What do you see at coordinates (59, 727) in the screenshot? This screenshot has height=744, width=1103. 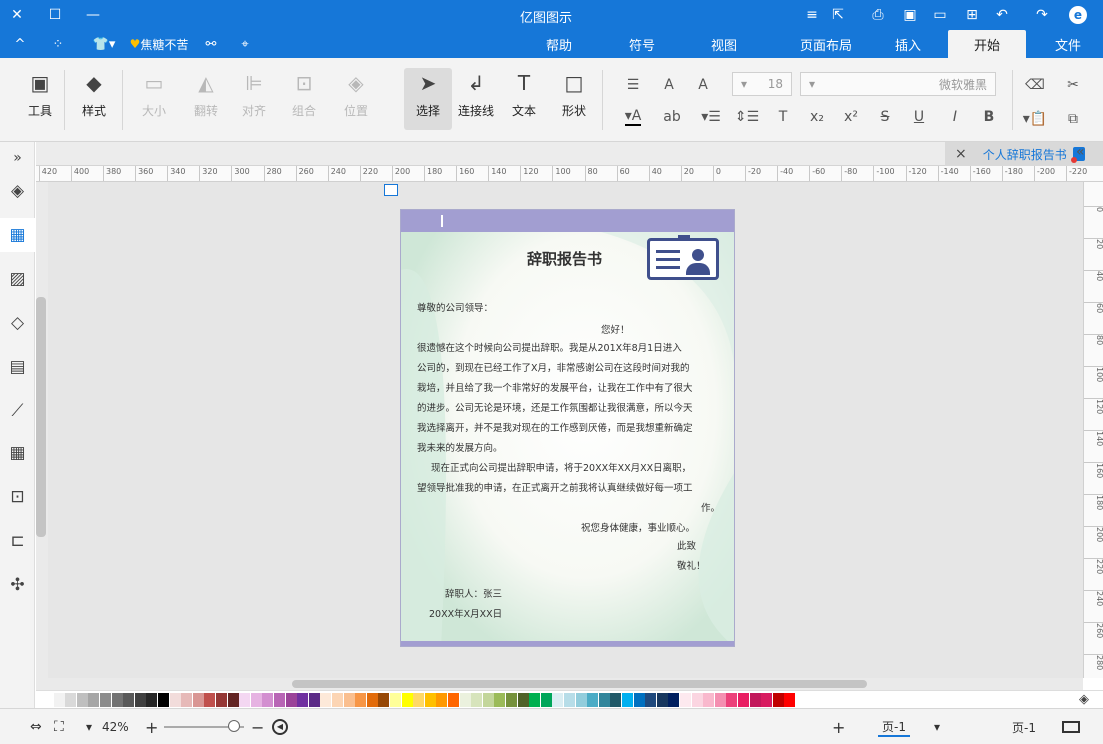 I see `fullscreen-button: ⛶` at bounding box center [59, 727].